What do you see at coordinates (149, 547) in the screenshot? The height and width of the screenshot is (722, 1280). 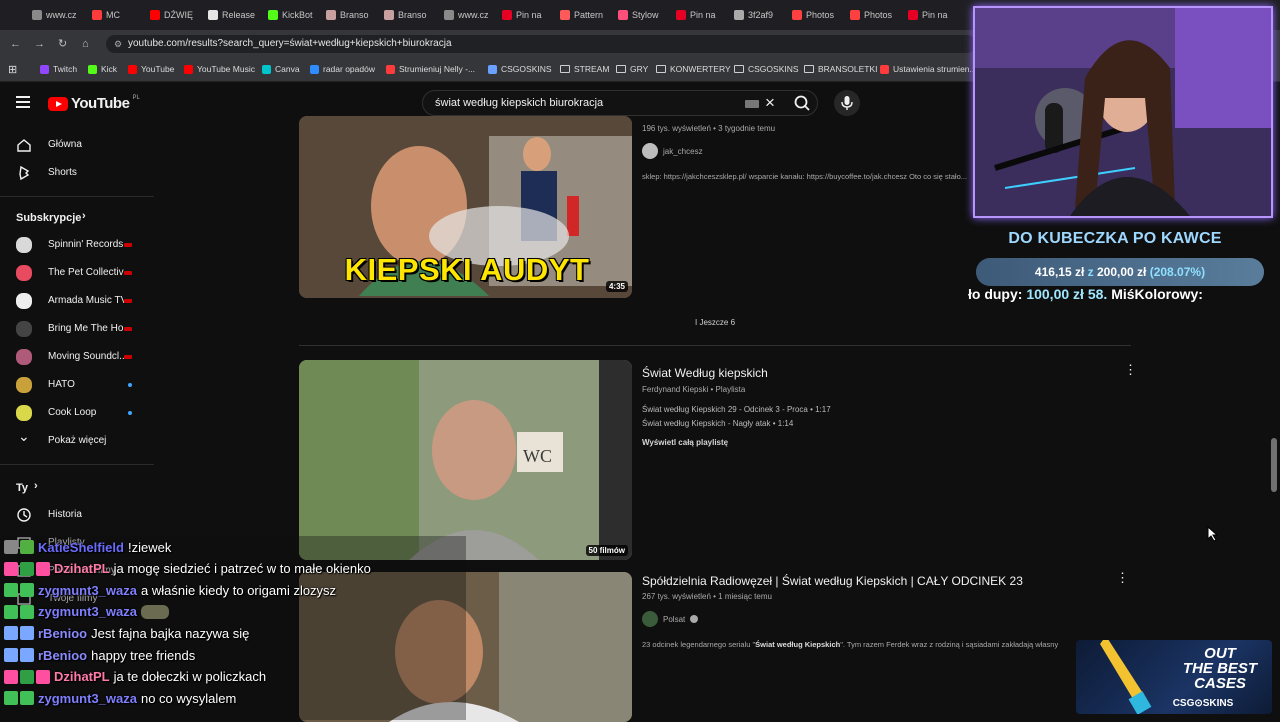 I see `chat-text: !ziewek` at bounding box center [149, 547].